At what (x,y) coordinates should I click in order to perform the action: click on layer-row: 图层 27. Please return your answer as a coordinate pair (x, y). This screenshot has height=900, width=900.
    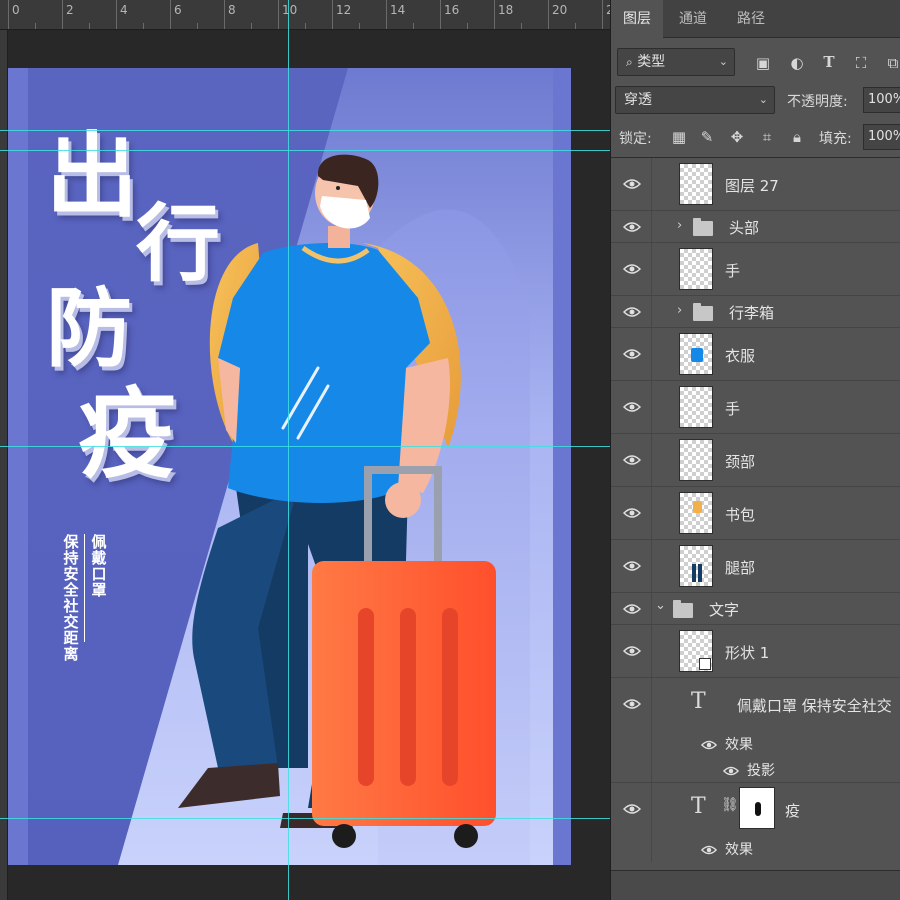
    Looking at the image, I should click on (755, 184).